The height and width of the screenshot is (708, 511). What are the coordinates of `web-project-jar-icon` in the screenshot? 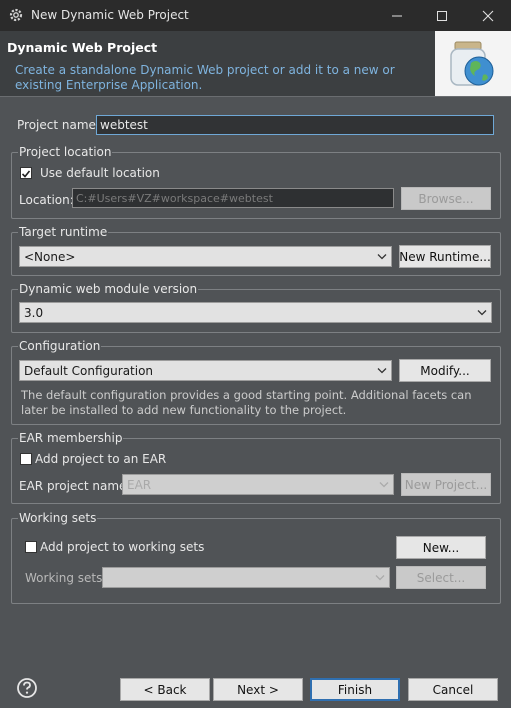 It's located at (472, 63).